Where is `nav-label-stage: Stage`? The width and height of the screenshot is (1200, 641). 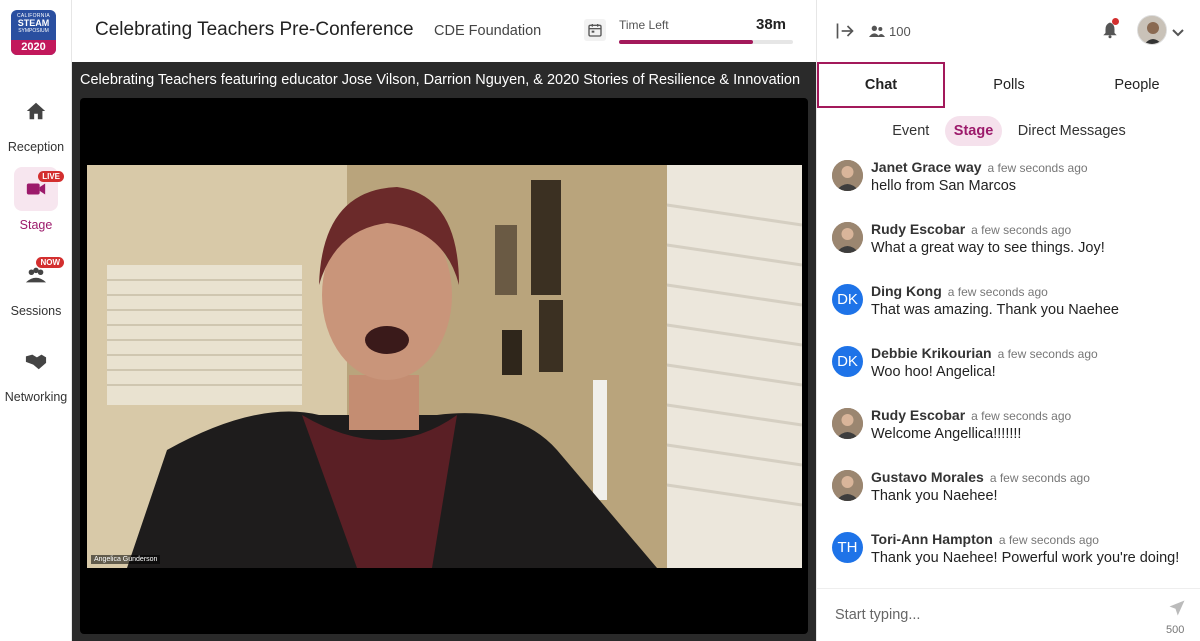
nav-label-stage: Stage is located at coordinates (36, 225).